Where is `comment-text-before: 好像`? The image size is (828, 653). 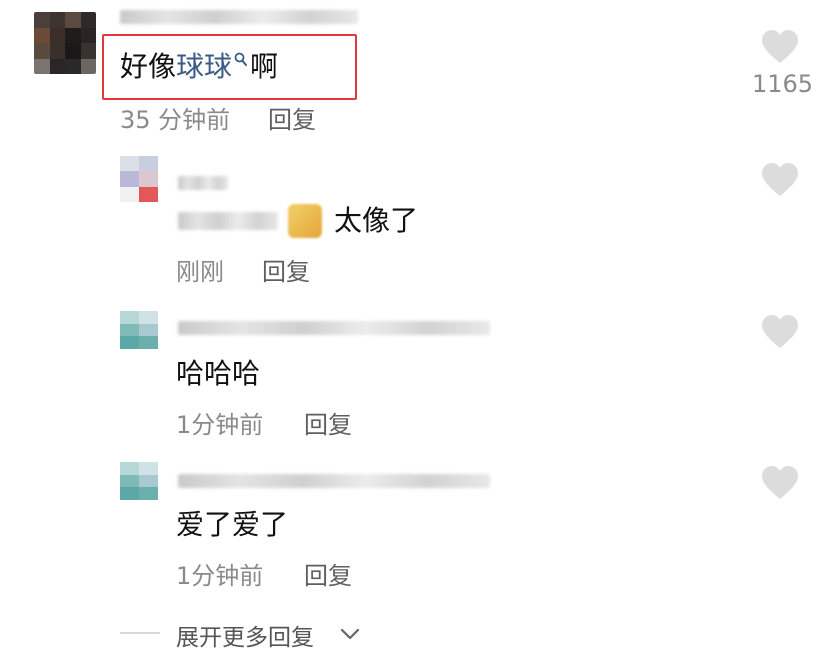
comment-text-before: 好像 is located at coordinates (148, 66).